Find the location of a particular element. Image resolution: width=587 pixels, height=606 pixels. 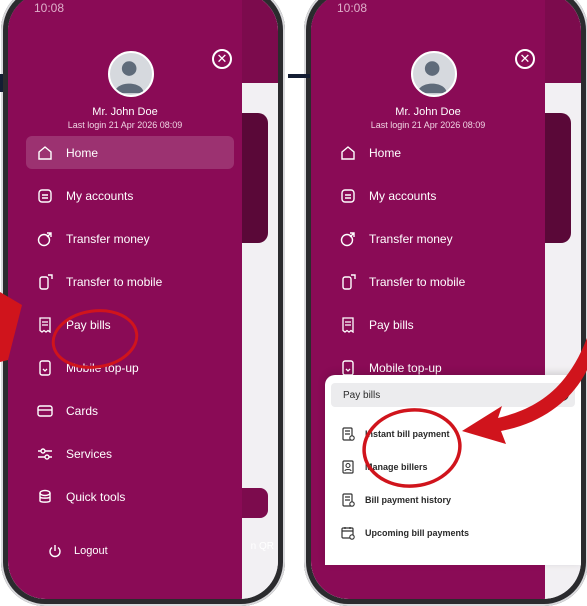

option-label: Instant bill payment is located at coordinates (407, 433).